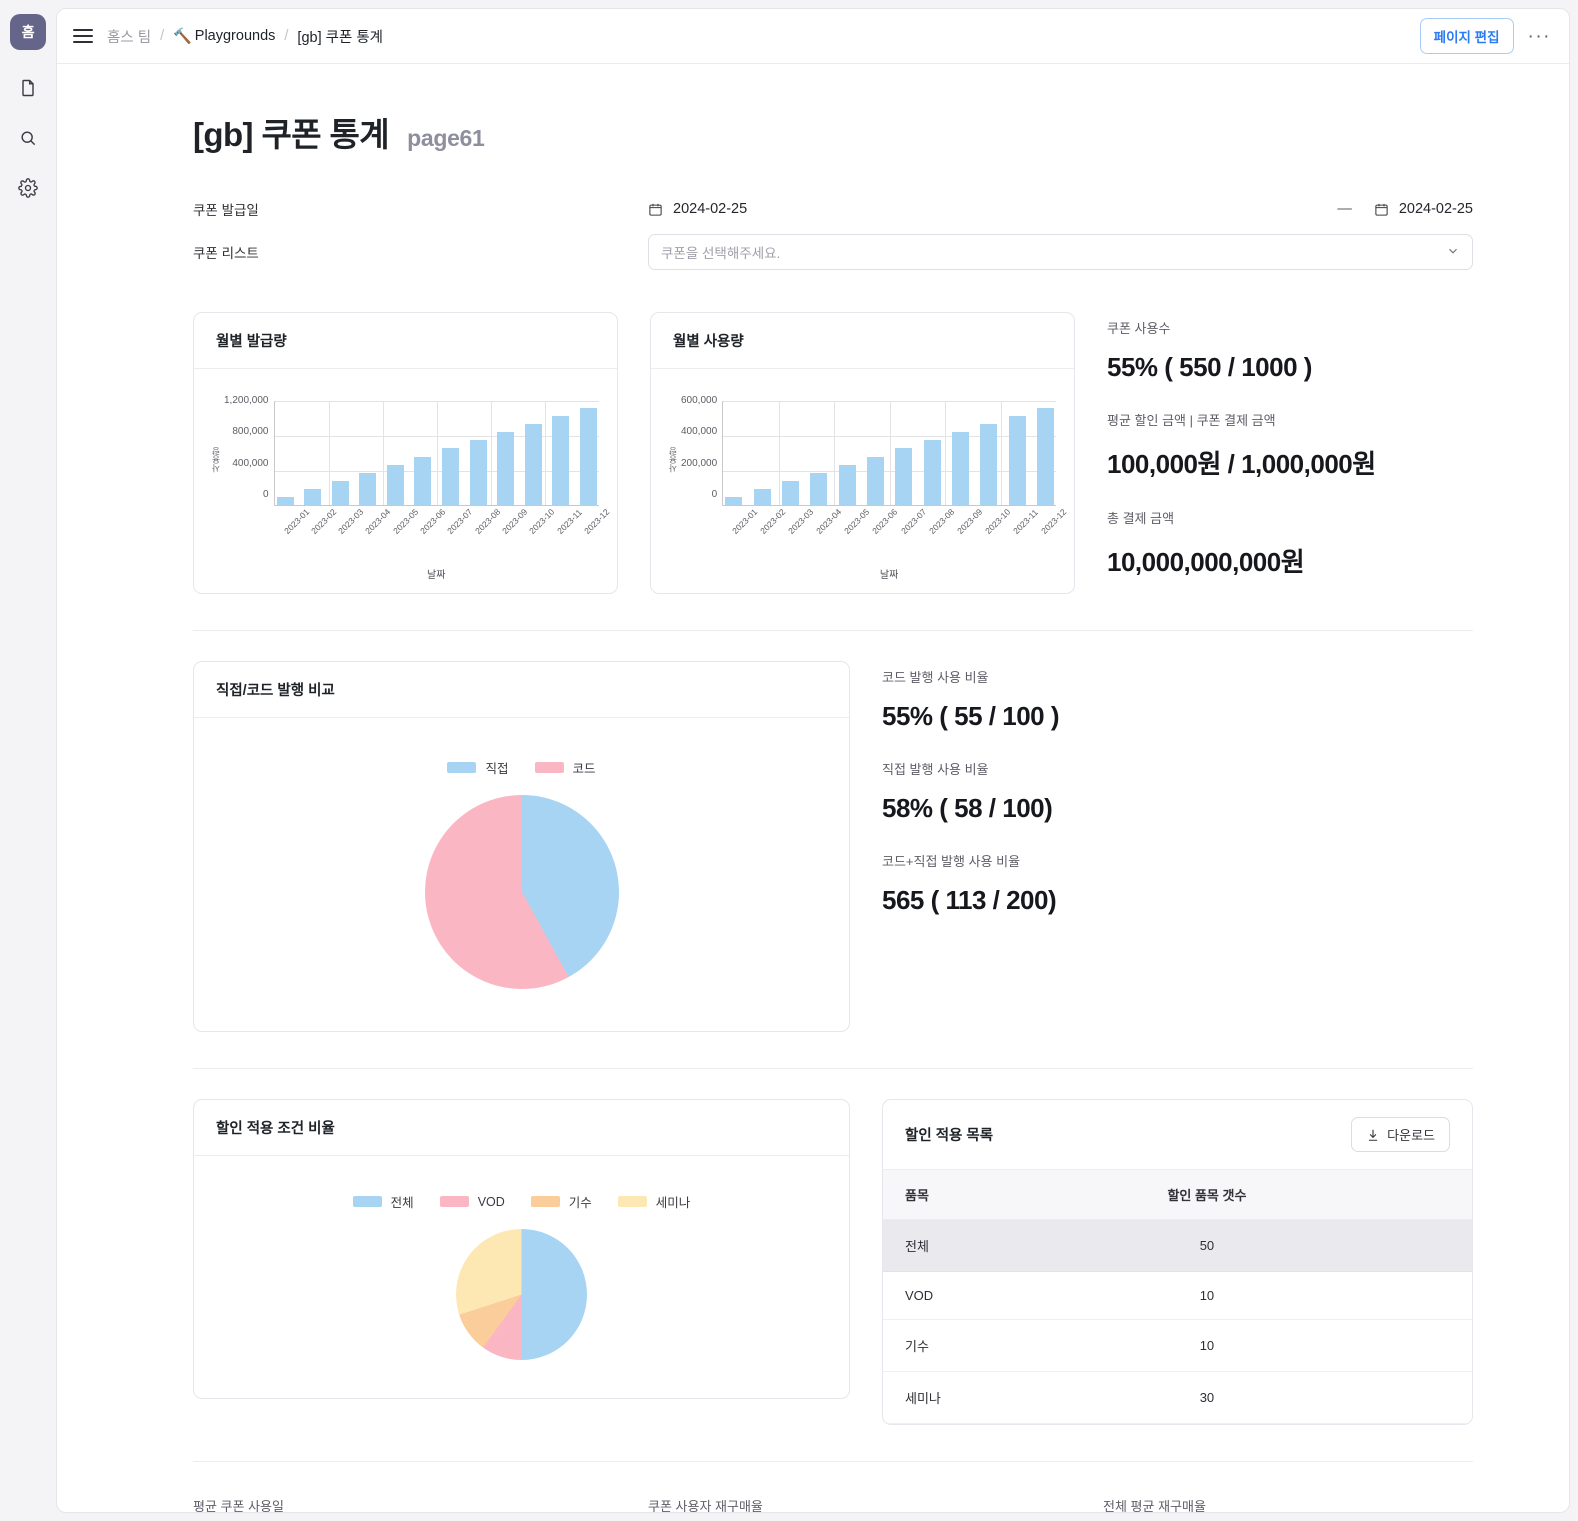 The image size is (1578, 1521). Describe the element at coordinates (1139, 328) in the screenshot. I see `stat-label: 쿠폰 사용수` at that location.